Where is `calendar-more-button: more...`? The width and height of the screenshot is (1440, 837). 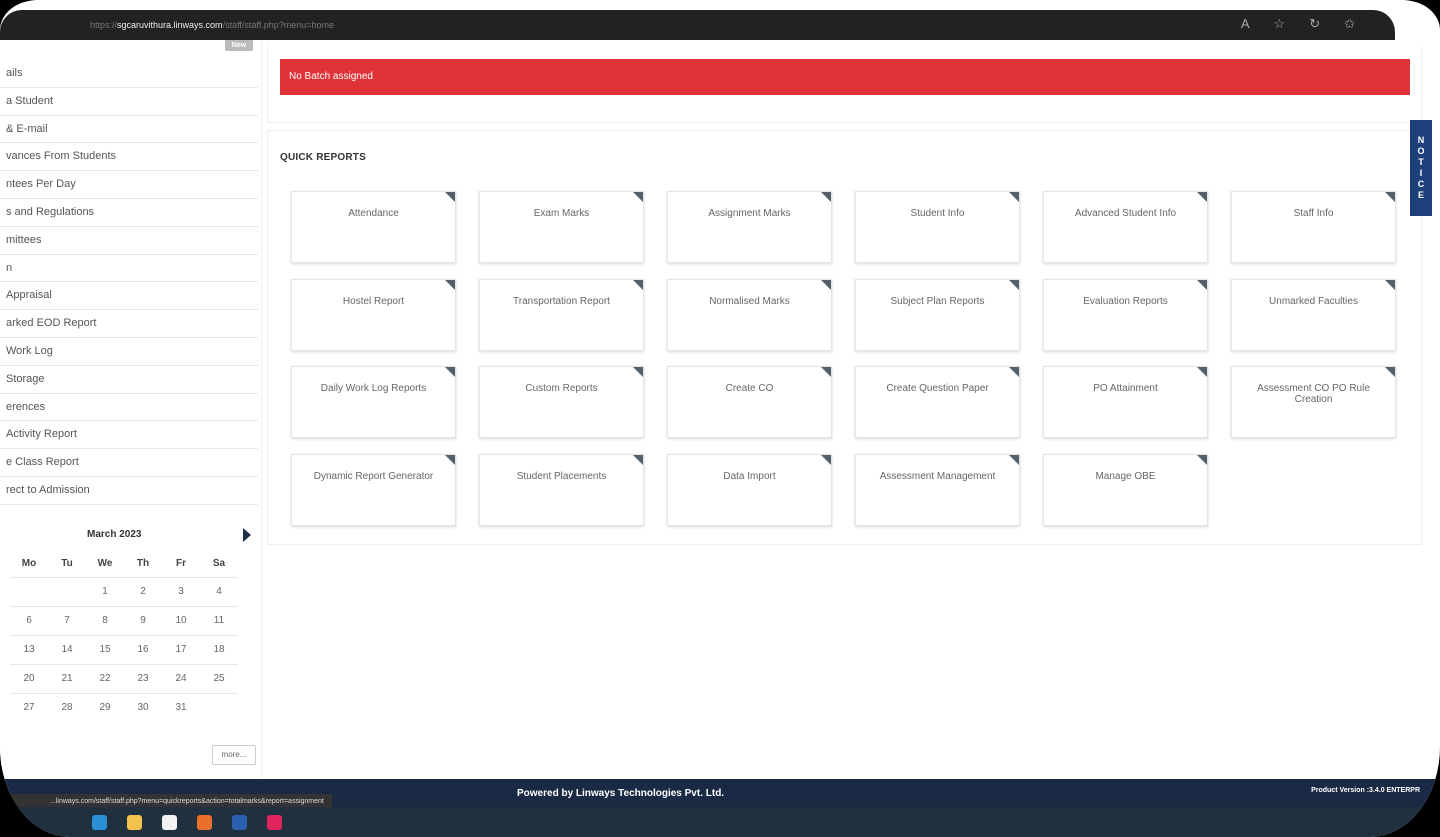
calendar-more-button: more... is located at coordinates (234, 755).